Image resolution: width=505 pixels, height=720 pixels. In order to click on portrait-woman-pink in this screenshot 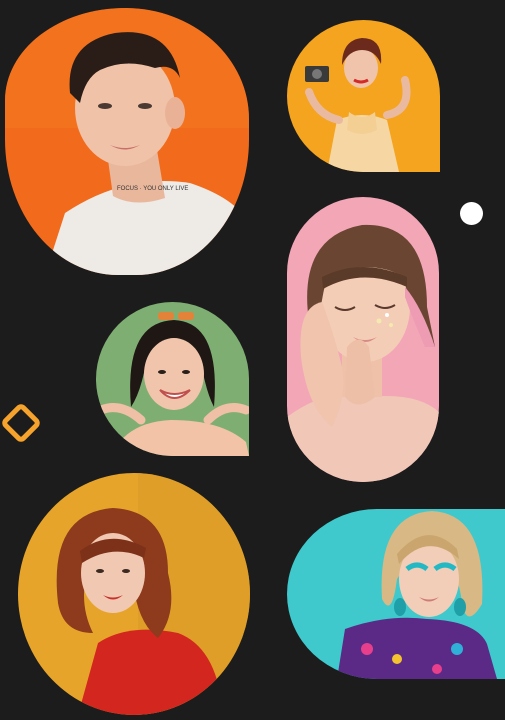, I will do `click(363, 339)`.